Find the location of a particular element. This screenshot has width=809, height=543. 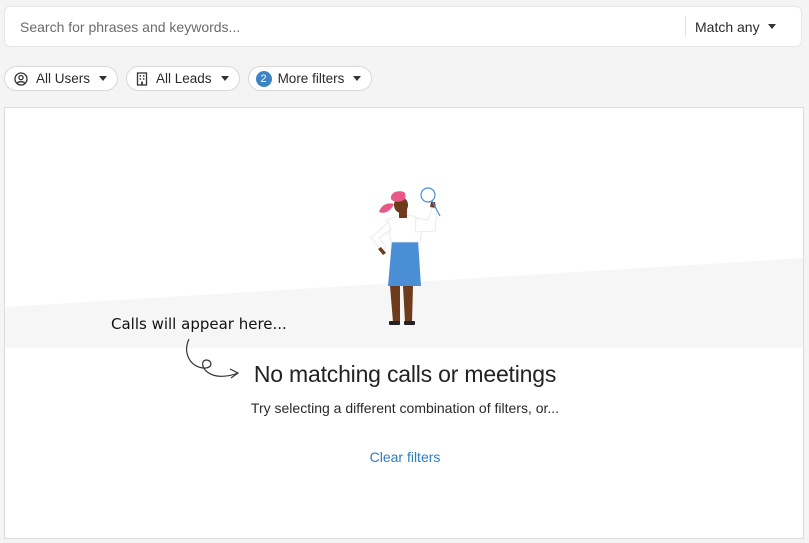

search-bar: Match any is located at coordinates (403, 26).